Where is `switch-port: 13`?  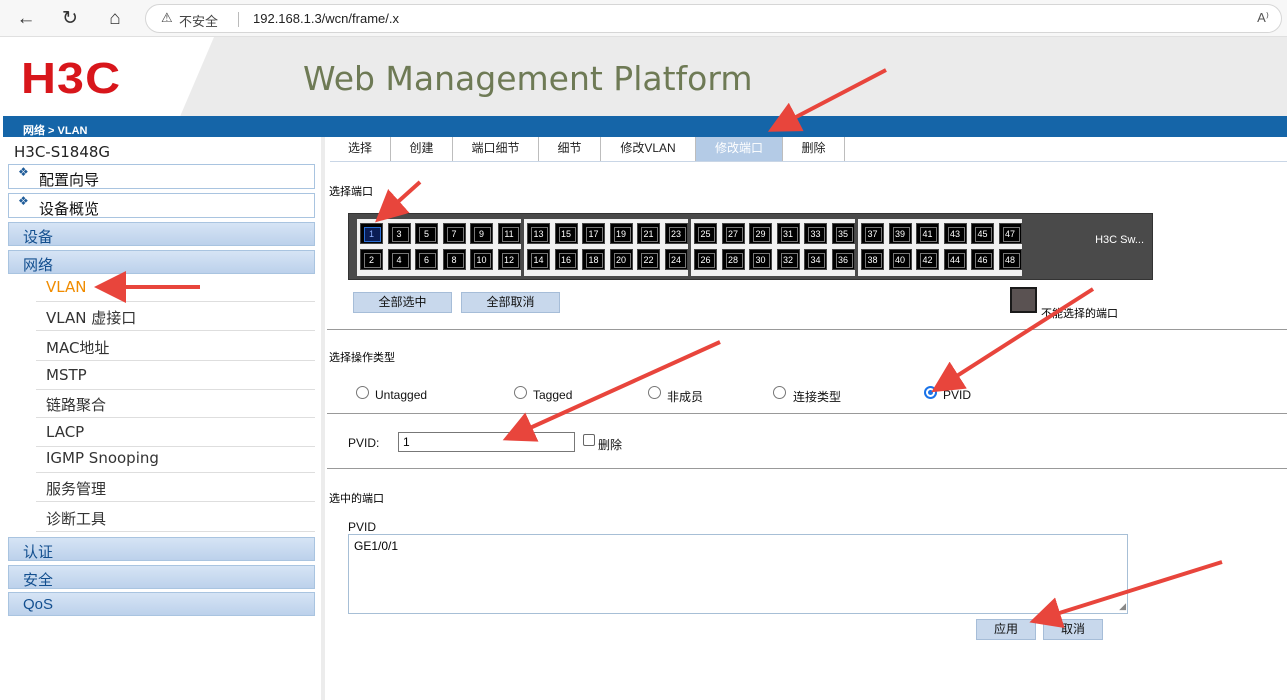 switch-port: 13 is located at coordinates (538, 233).